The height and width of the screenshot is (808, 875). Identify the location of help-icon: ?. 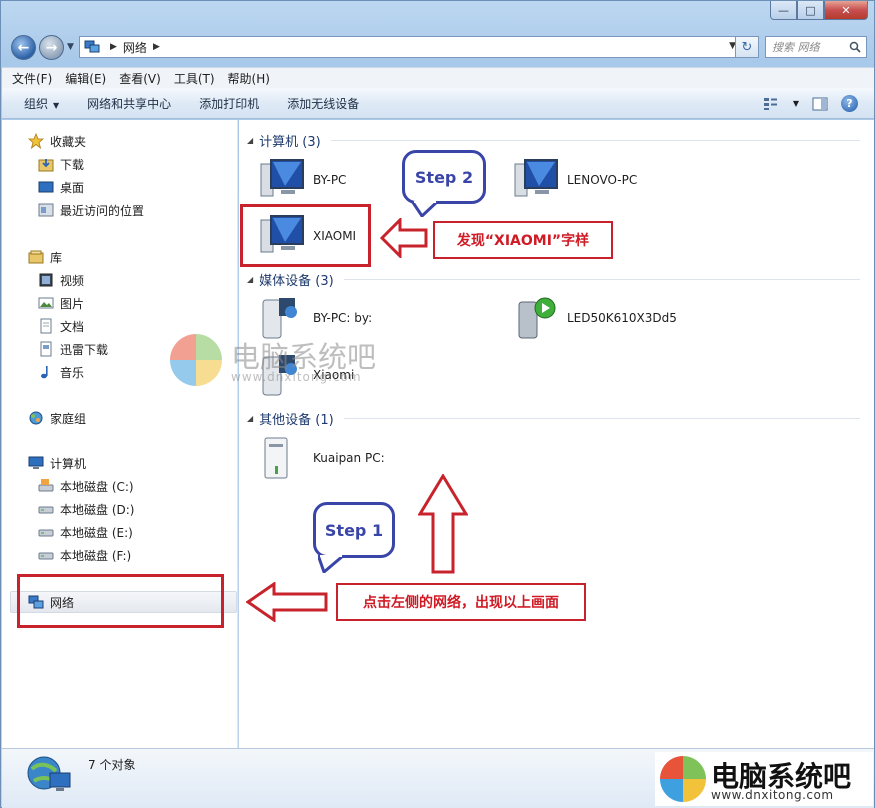
(849, 103).